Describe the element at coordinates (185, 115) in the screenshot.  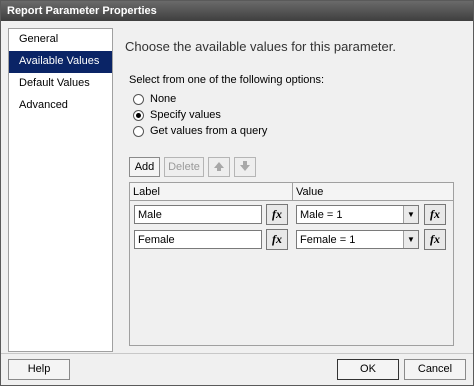
I see `option-specify-values-label: Specify values` at that location.